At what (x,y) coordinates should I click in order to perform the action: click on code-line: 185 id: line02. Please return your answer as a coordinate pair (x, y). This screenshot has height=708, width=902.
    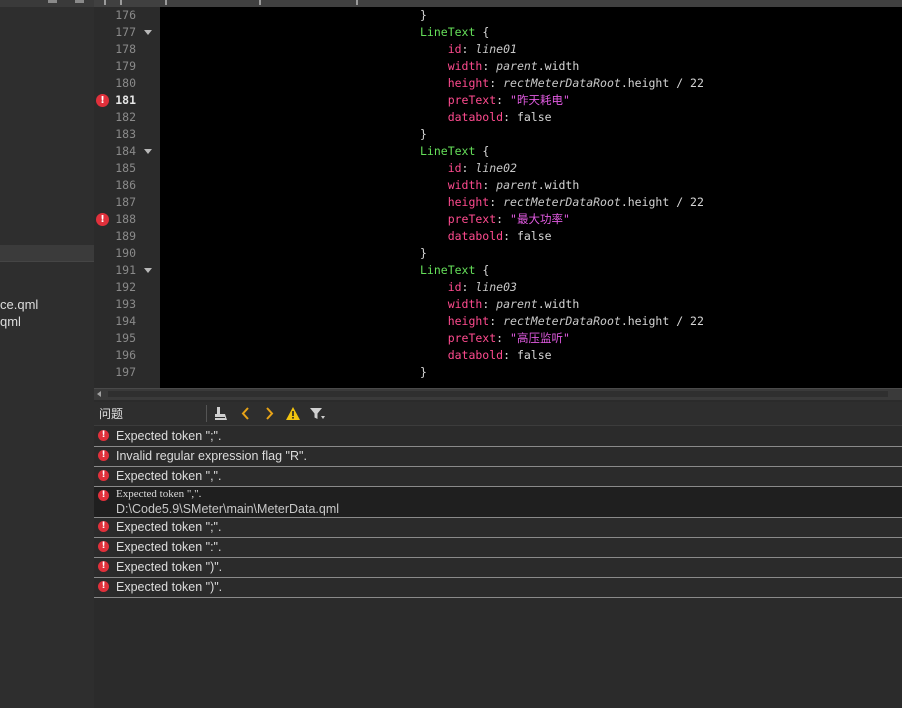
    Looking at the image, I should click on (498, 168).